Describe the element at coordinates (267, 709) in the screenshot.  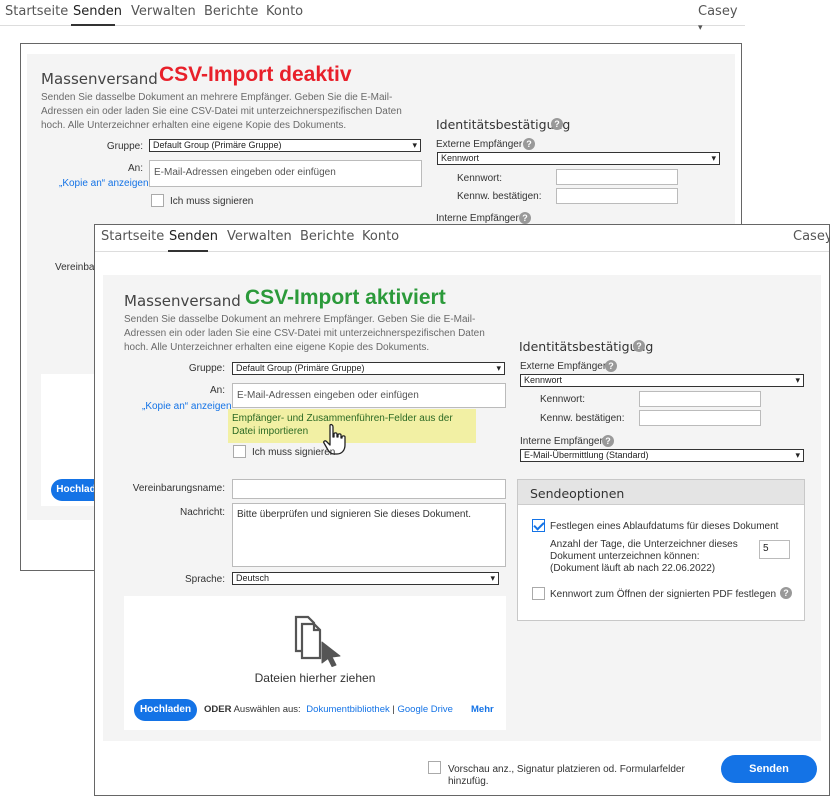
I see `choose-from-text: Auswählen aus:` at that location.